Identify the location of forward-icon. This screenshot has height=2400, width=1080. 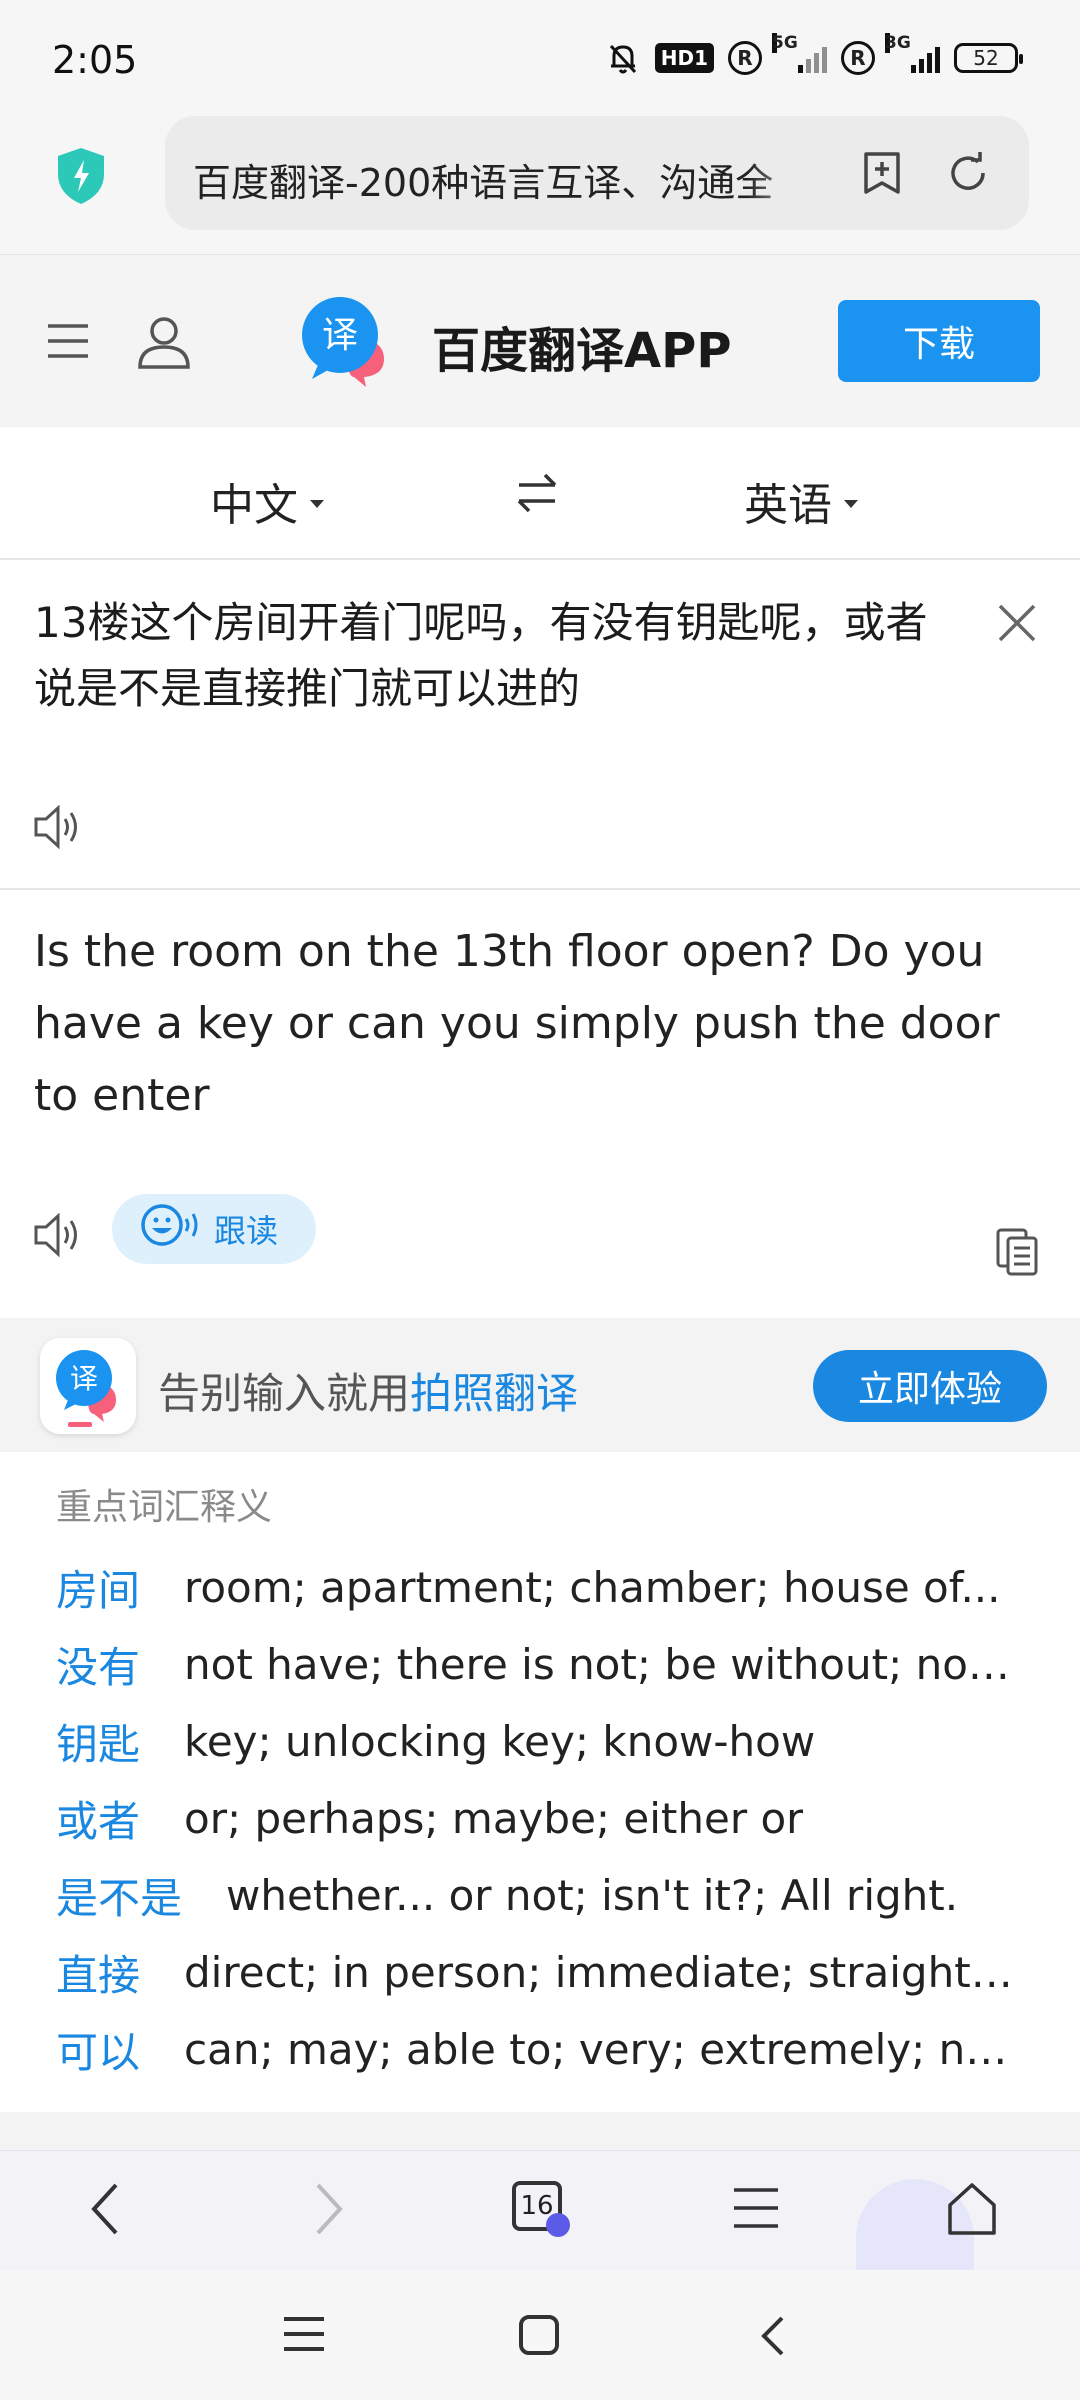
(328, 2211).